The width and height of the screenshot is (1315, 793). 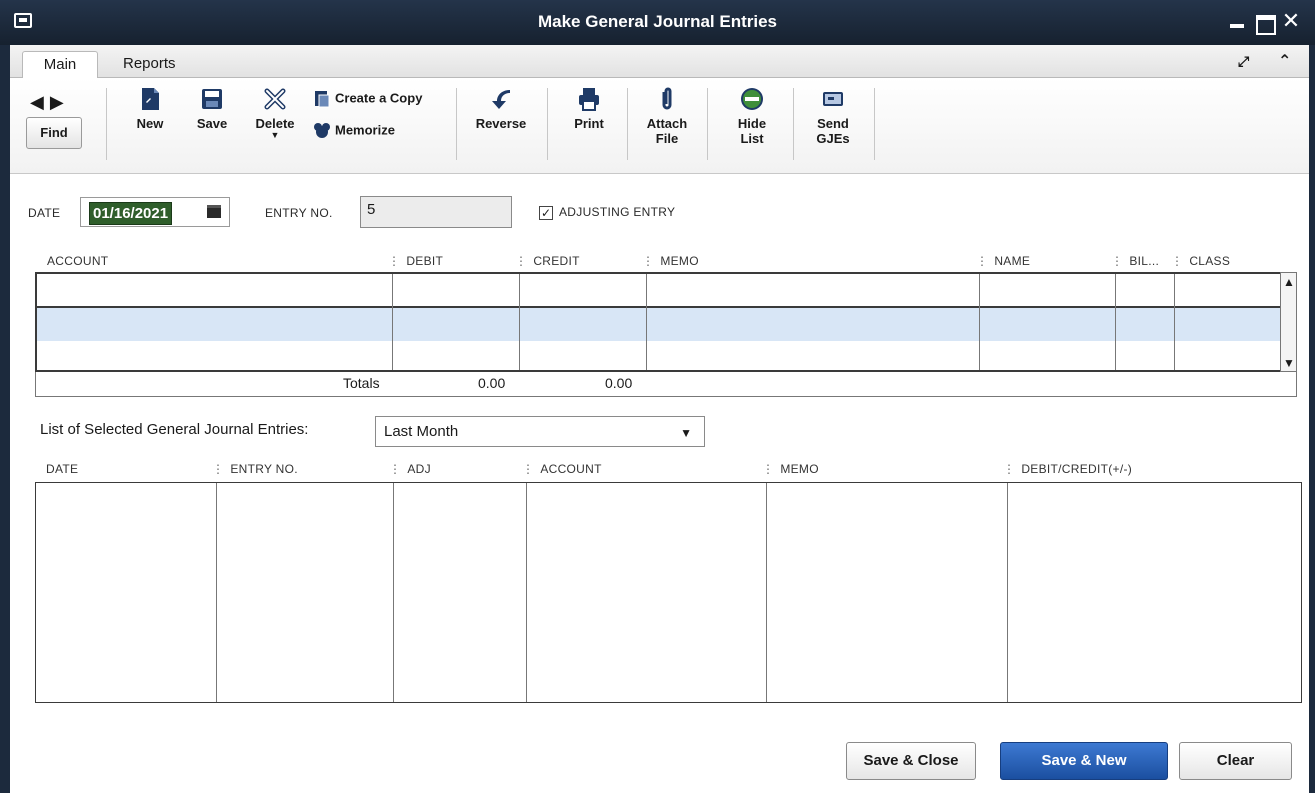 What do you see at coordinates (1291, 21) in the screenshot?
I see `close-icon: ✕` at bounding box center [1291, 21].